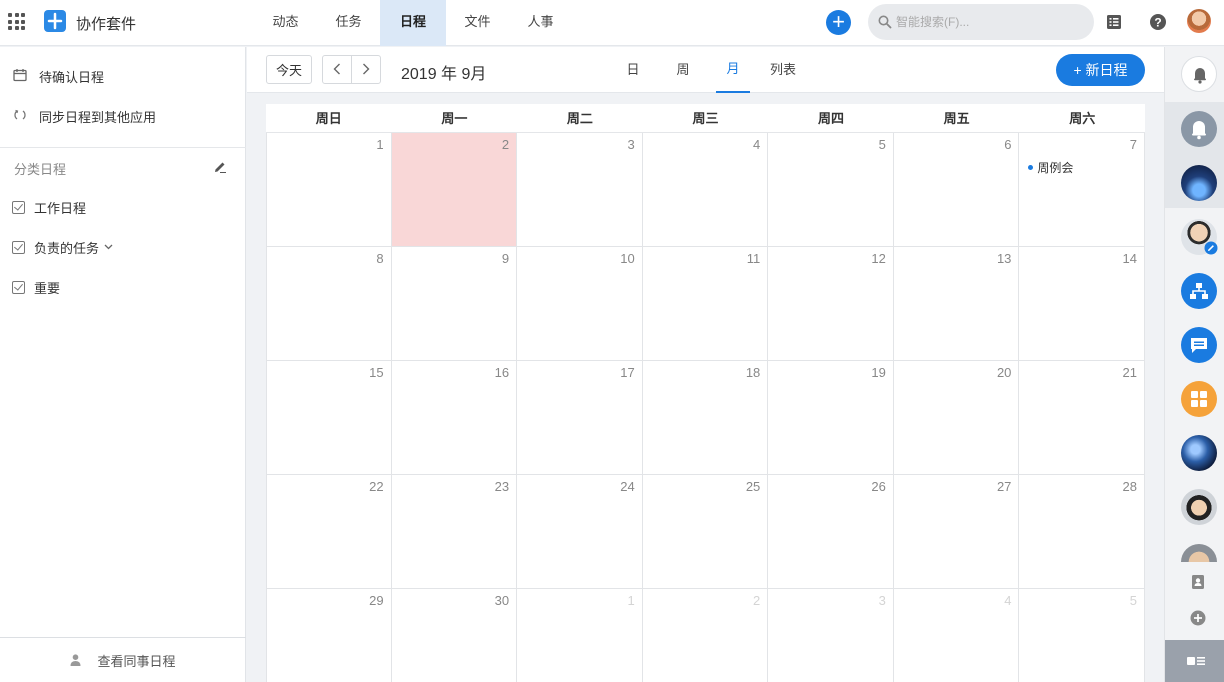 This screenshot has height=682, width=1224. What do you see at coordinates (956, 418) in the screenshot?
I see `day-cell: 20` at bounding box center [956, 418].